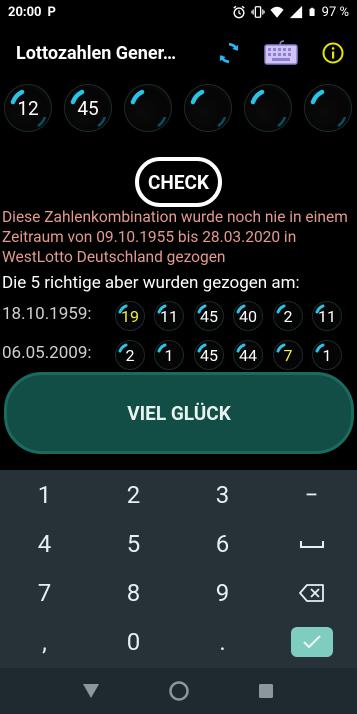 The width and height of the screenshot is (357, 714). Describe the element at coordinates (44, 543) in the screenshot. I see `key-4: 4` at that location.